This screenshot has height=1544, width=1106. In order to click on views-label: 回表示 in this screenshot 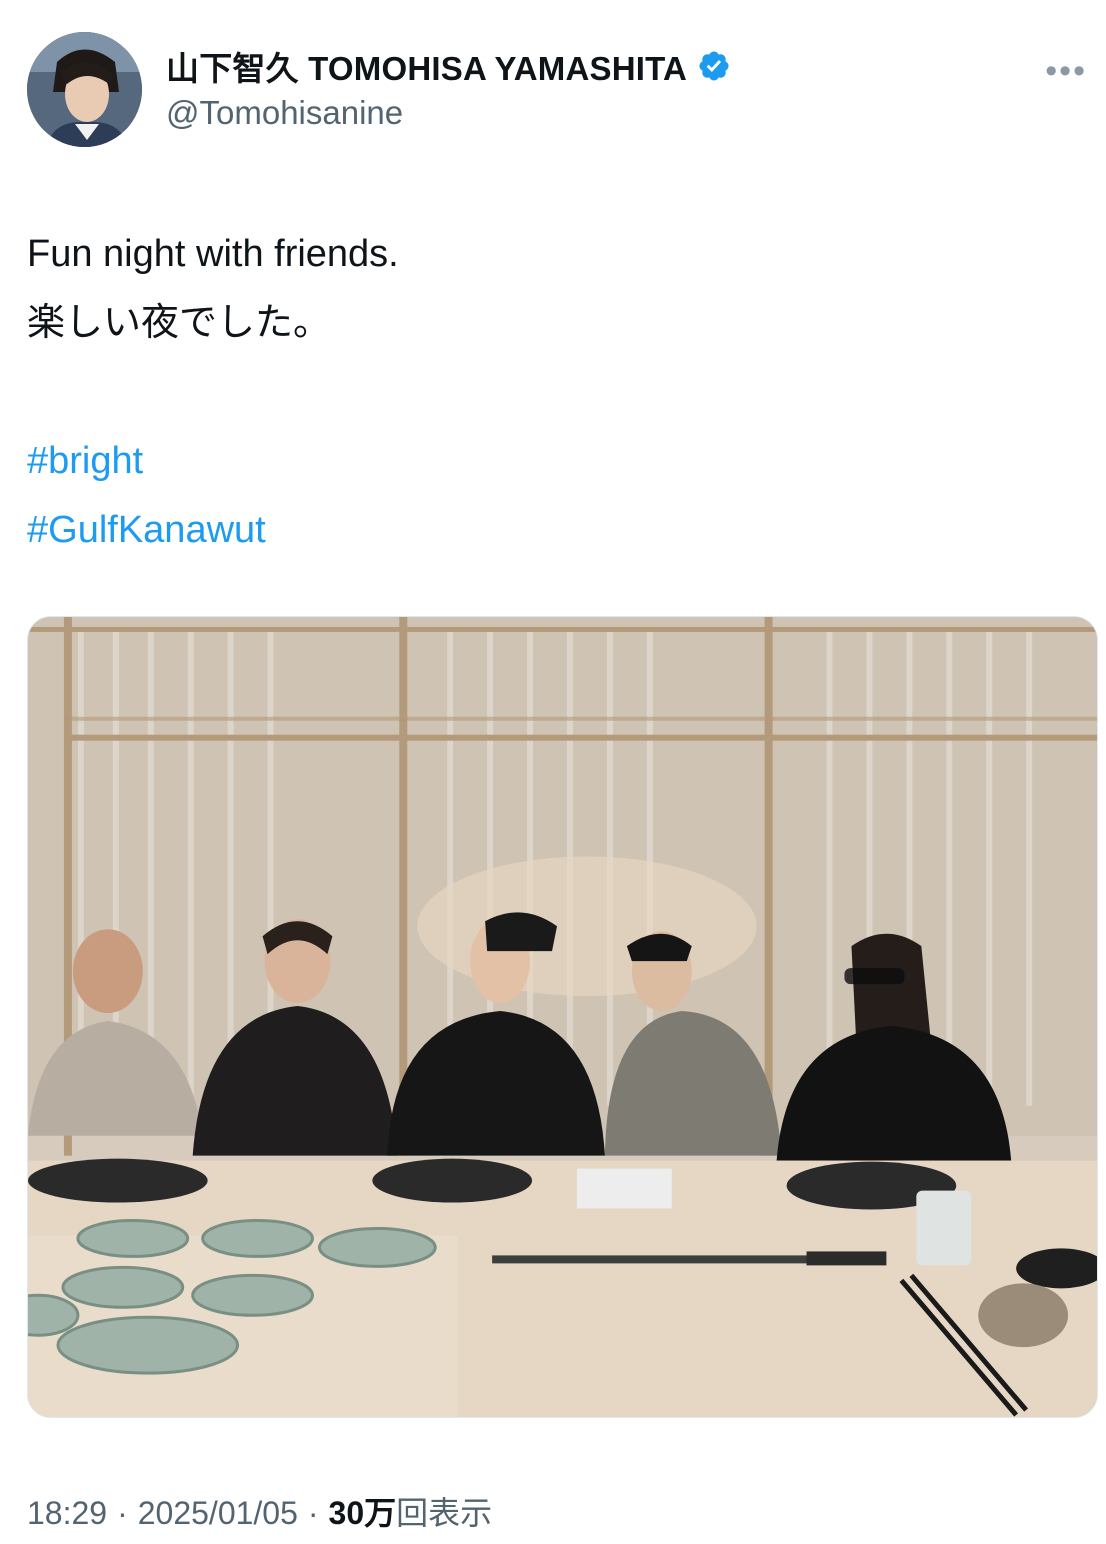, I will do `click(444, 1513)`.